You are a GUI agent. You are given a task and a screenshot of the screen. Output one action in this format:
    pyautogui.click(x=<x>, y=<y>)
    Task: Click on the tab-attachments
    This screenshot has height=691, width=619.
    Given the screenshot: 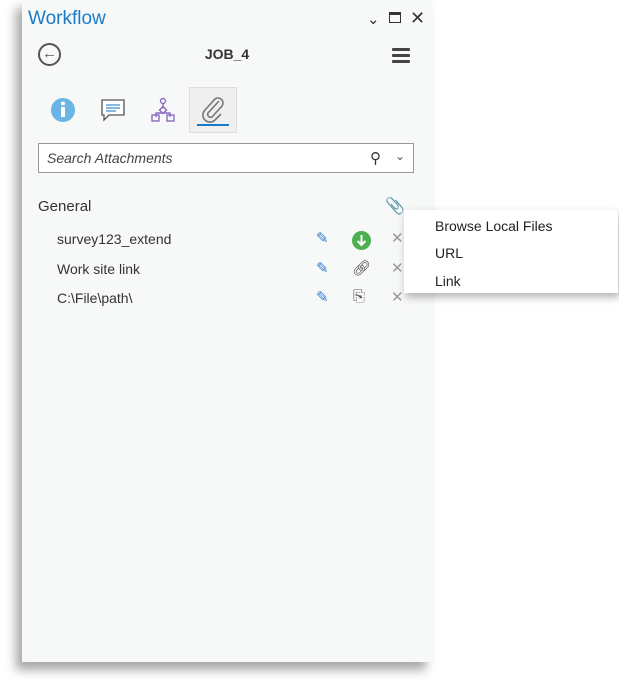 What is the action you would take?
    pyautogui.click(x=213, y=110)
    